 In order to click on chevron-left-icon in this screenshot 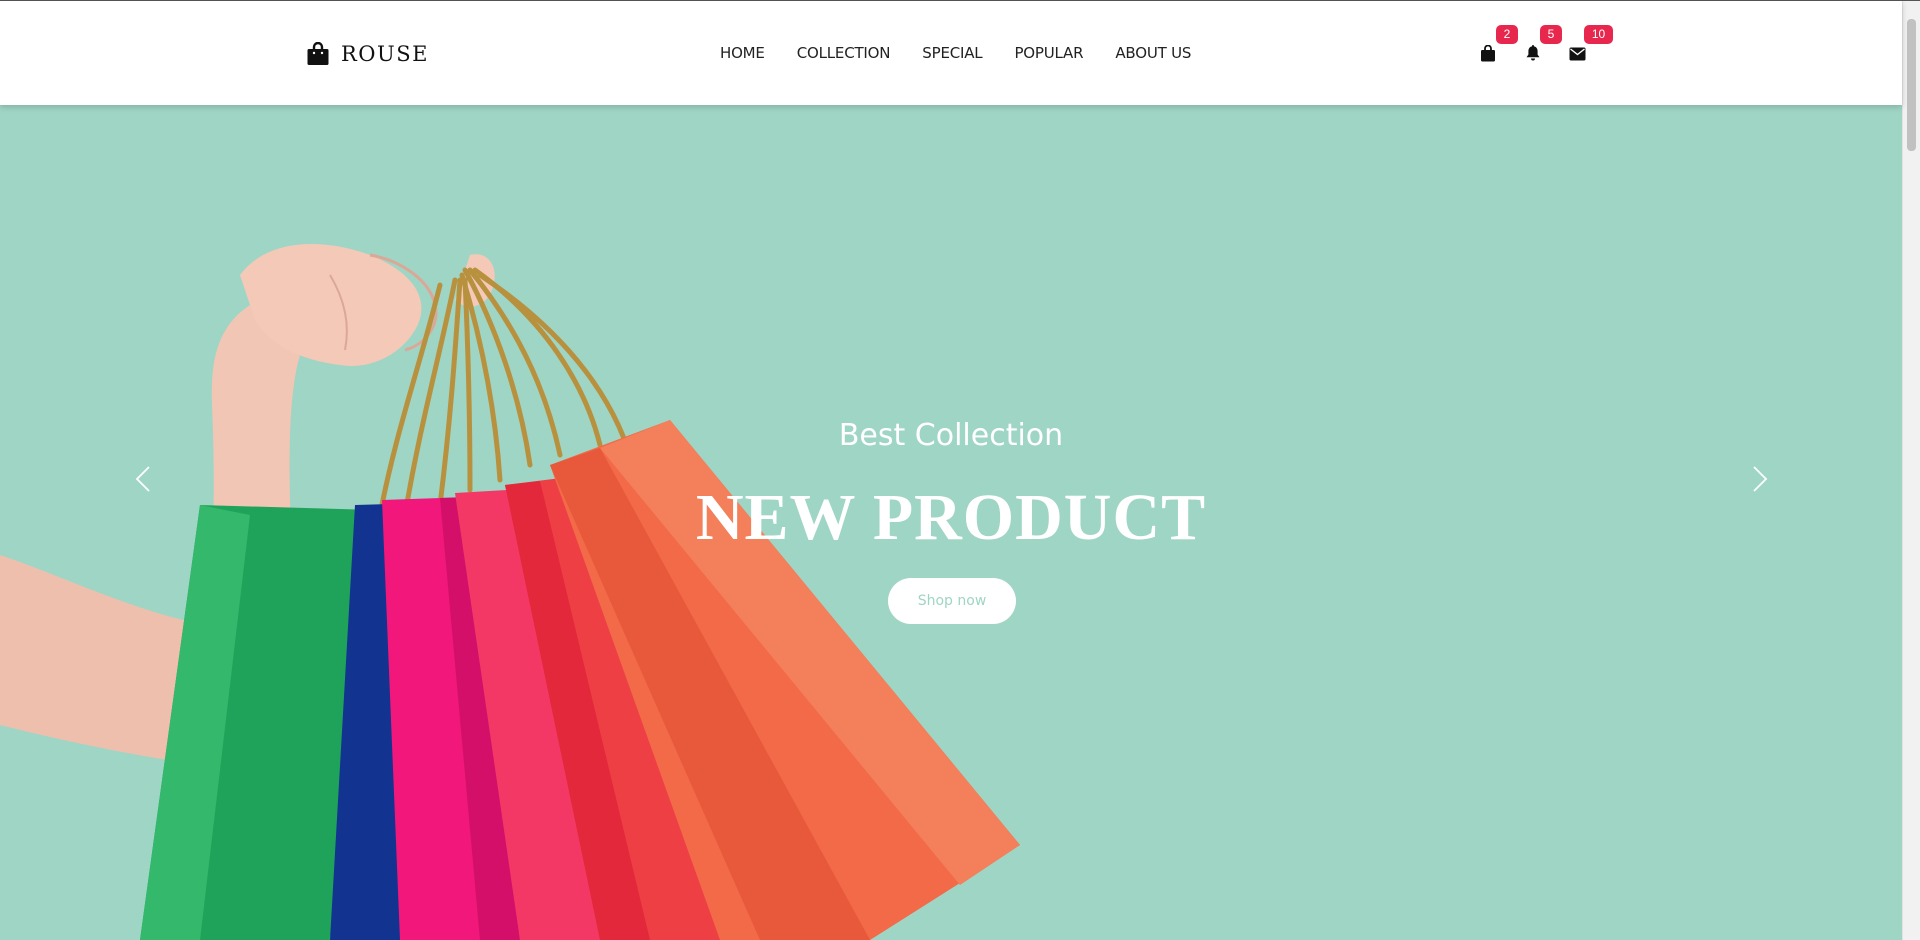, I will do `click(142, 479)`.